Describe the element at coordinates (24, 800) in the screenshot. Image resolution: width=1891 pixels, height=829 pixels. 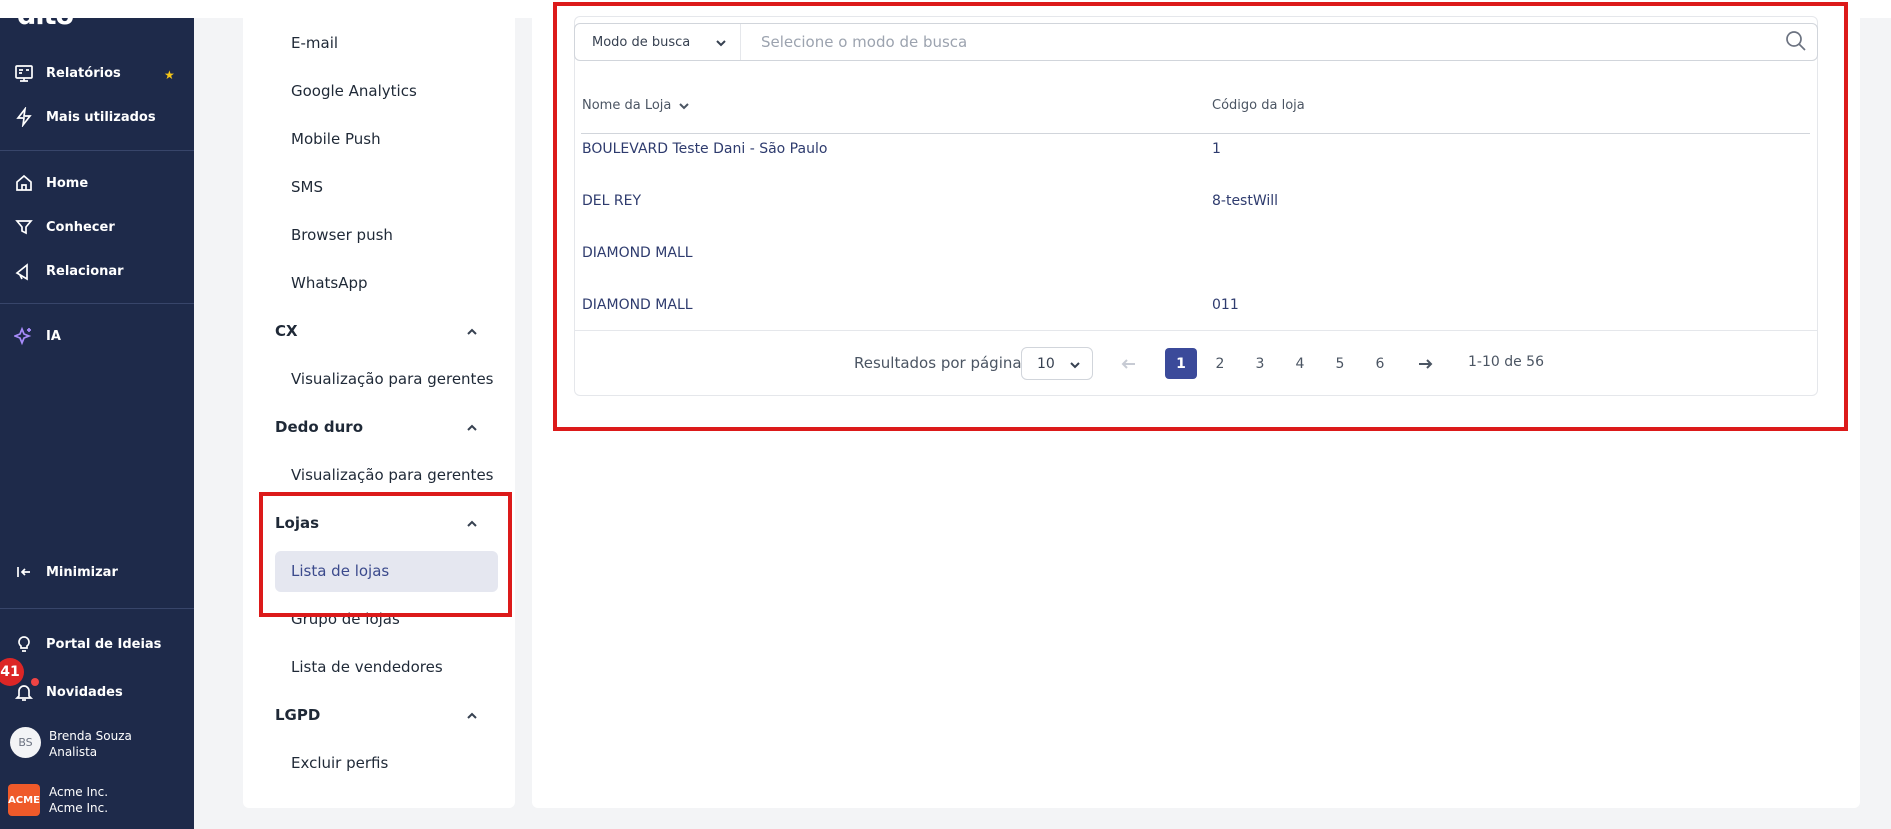
I see `company-logo: ACME` at that location.